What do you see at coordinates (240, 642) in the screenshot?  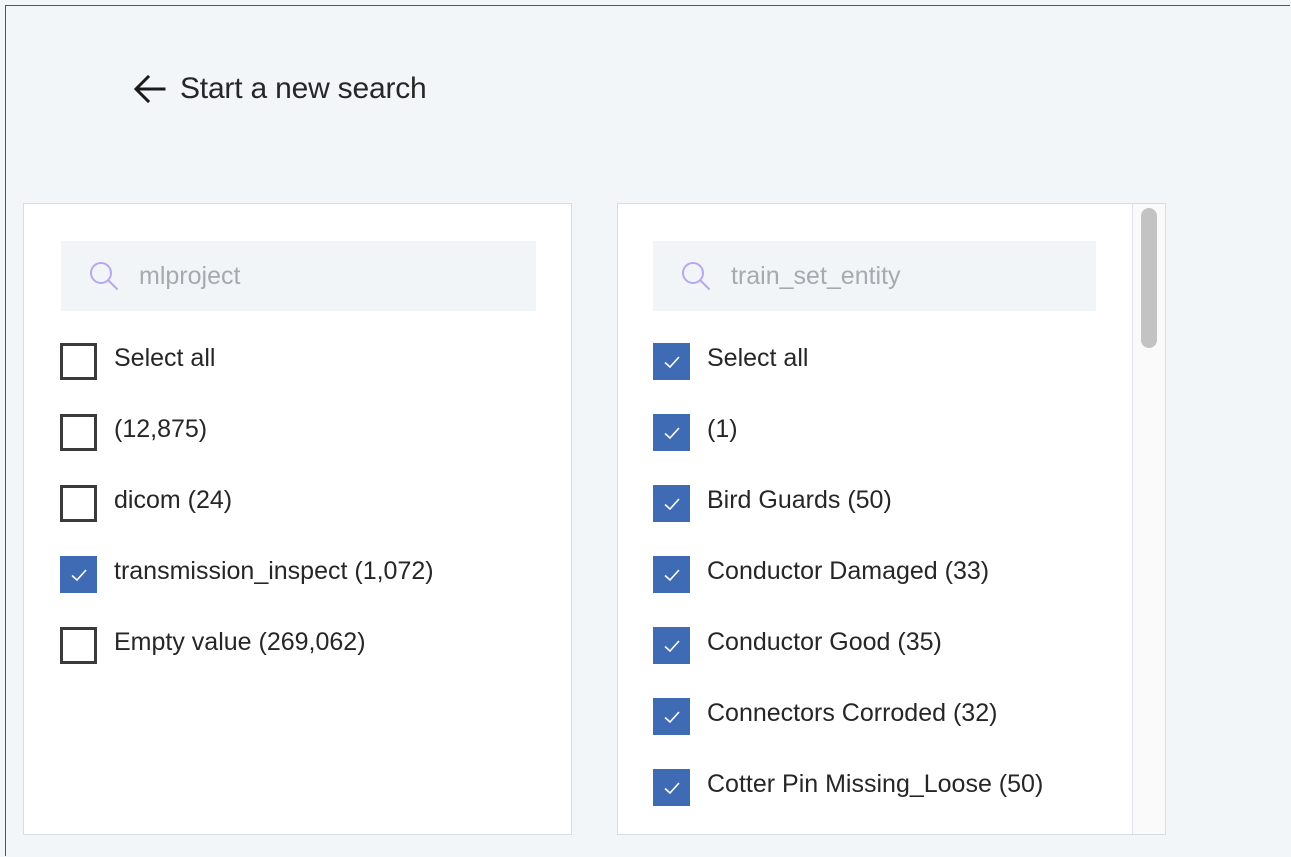 I see `mlproject-option-label: Empty value (269,062)` at bounding box center [240, 642].